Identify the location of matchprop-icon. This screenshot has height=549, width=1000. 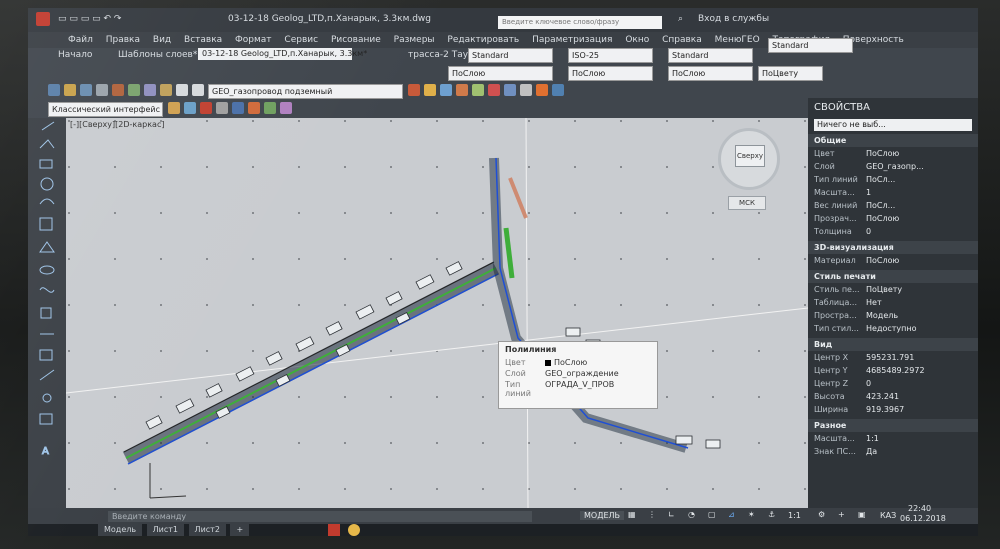
(166, 90).